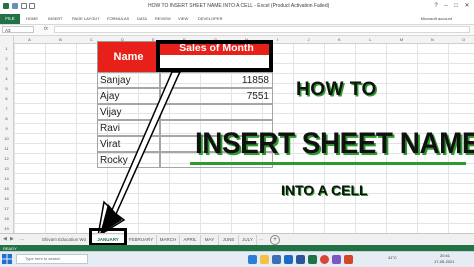 This screenshot has width=474, height=267. Describe the element at coordinates (300, 259) in the screenshot. I see `word-icon` at that location.